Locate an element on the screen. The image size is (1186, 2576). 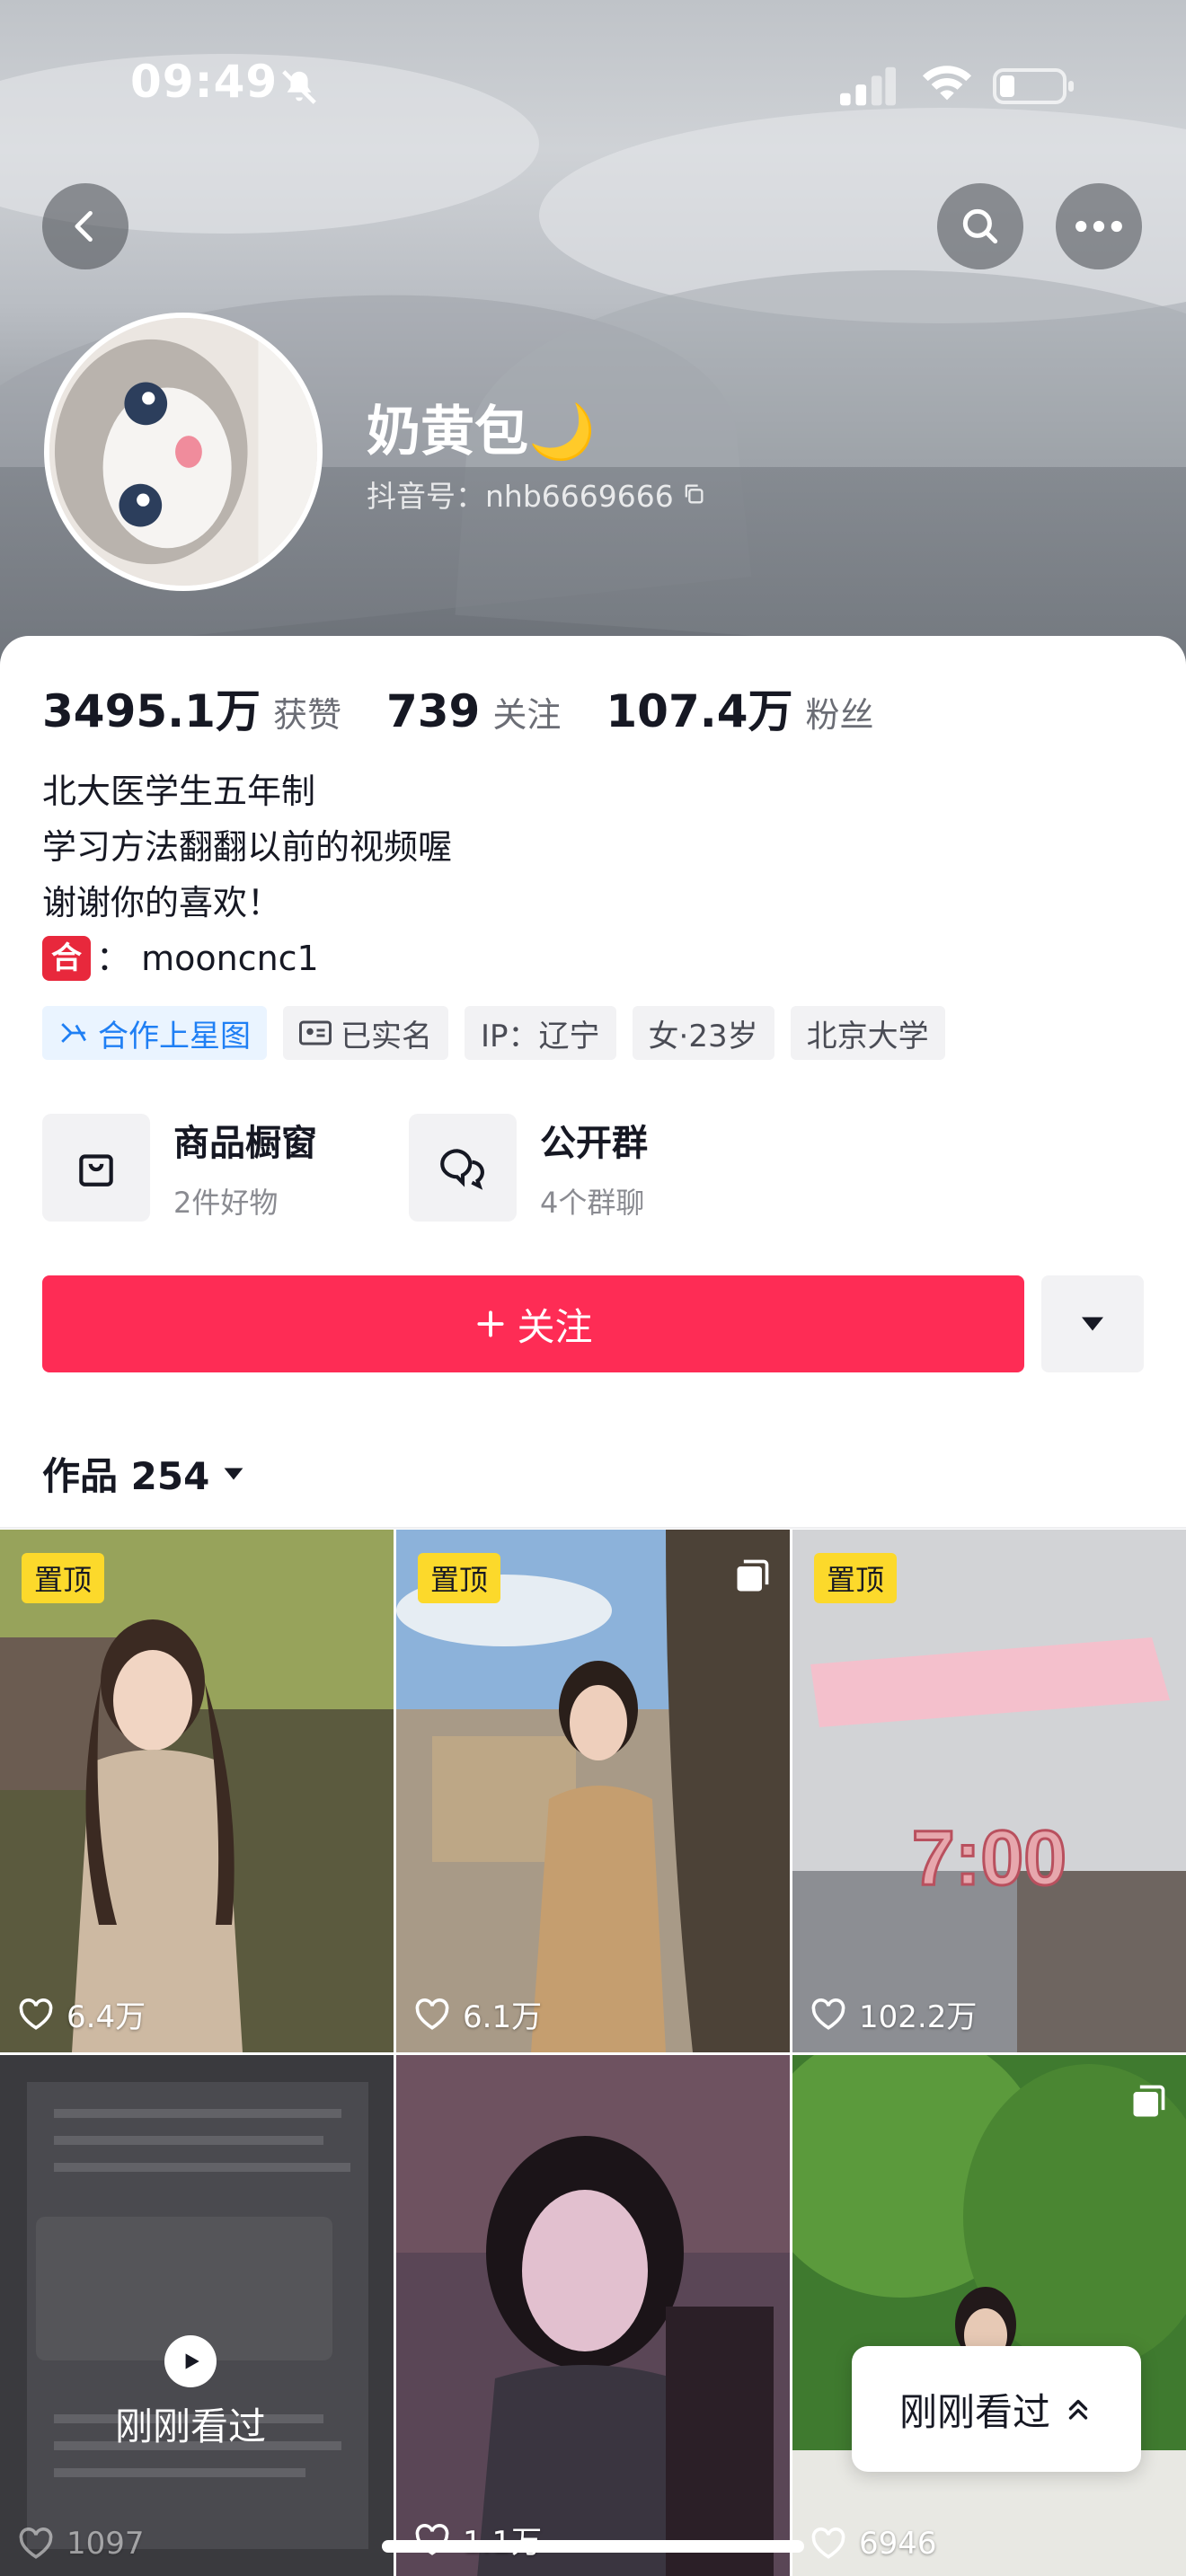
status-time: 09:49 is located at coordinates (204, 82).